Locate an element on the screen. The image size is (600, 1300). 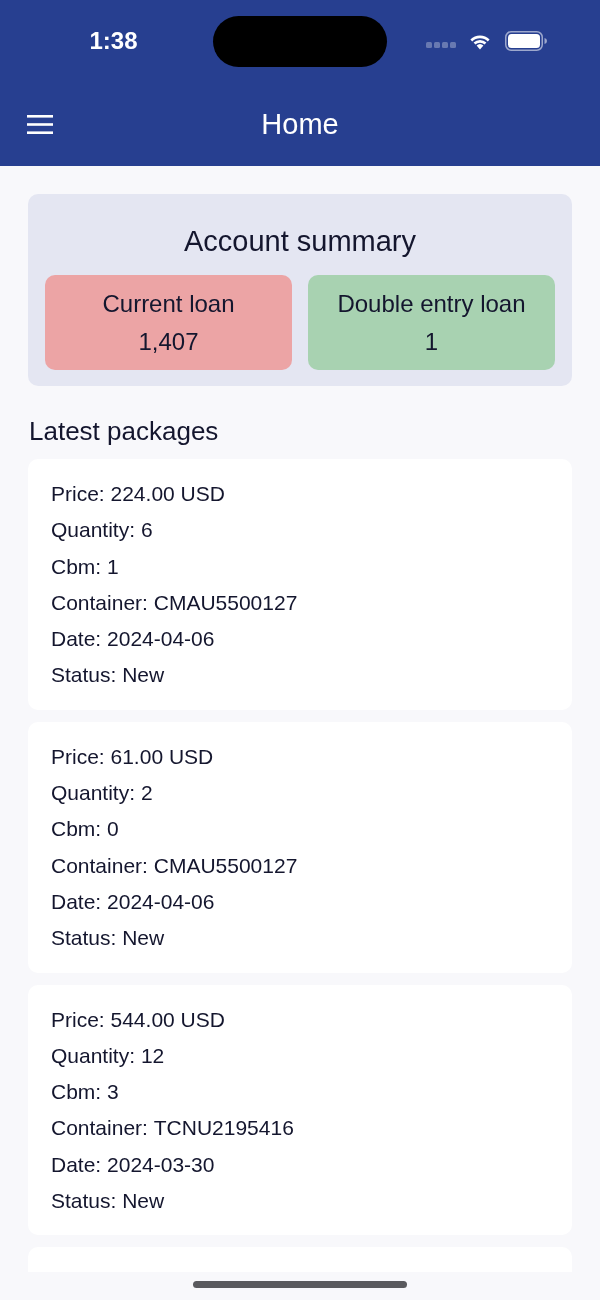
account-summary-title: Account summary is located at coordinates (300, 241).